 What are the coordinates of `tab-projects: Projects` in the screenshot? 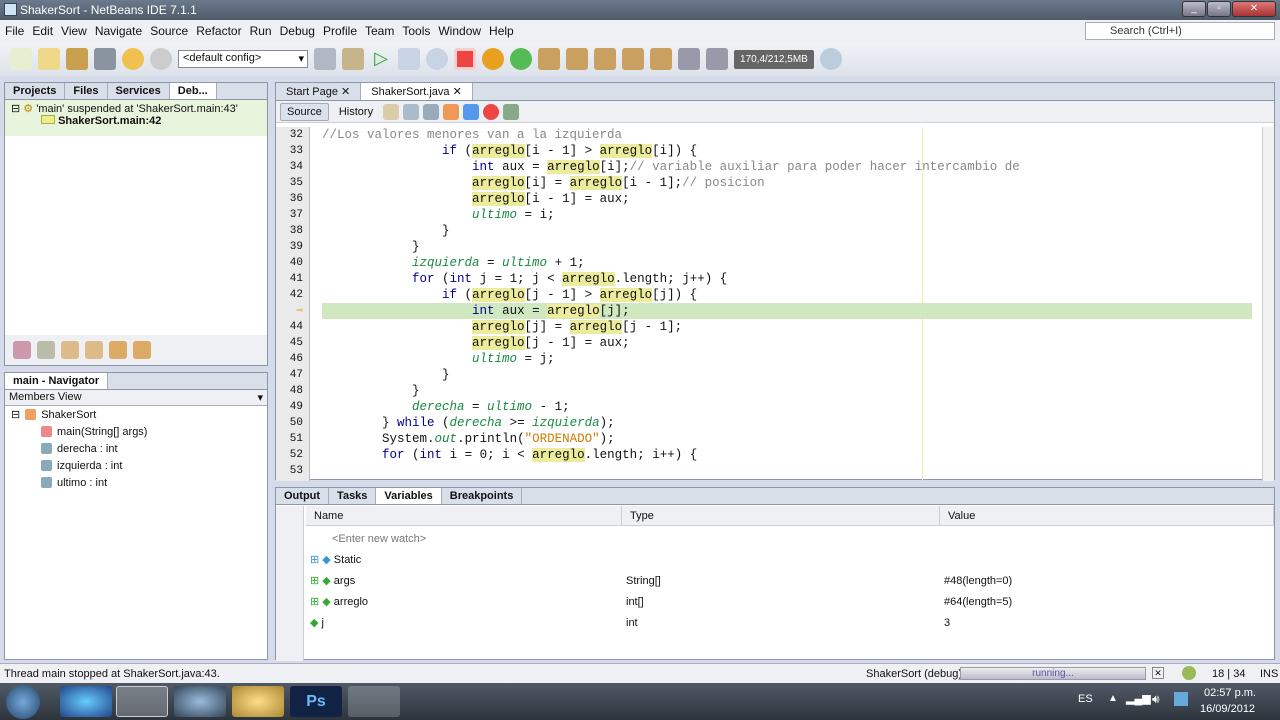 It's located at (35, 91).